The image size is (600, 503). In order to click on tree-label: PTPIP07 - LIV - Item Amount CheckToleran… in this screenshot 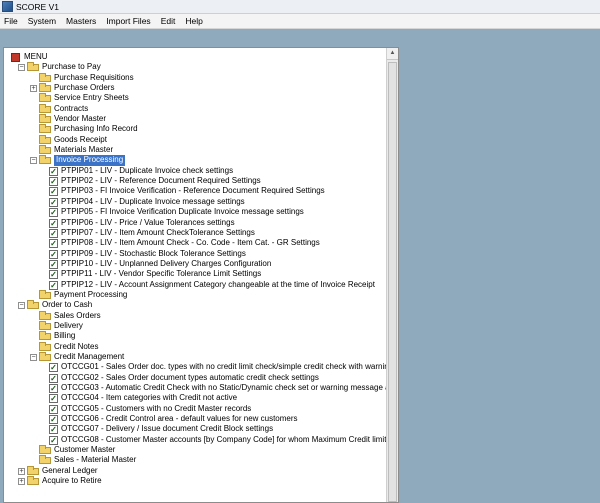, I will do `click(158, 233)`.